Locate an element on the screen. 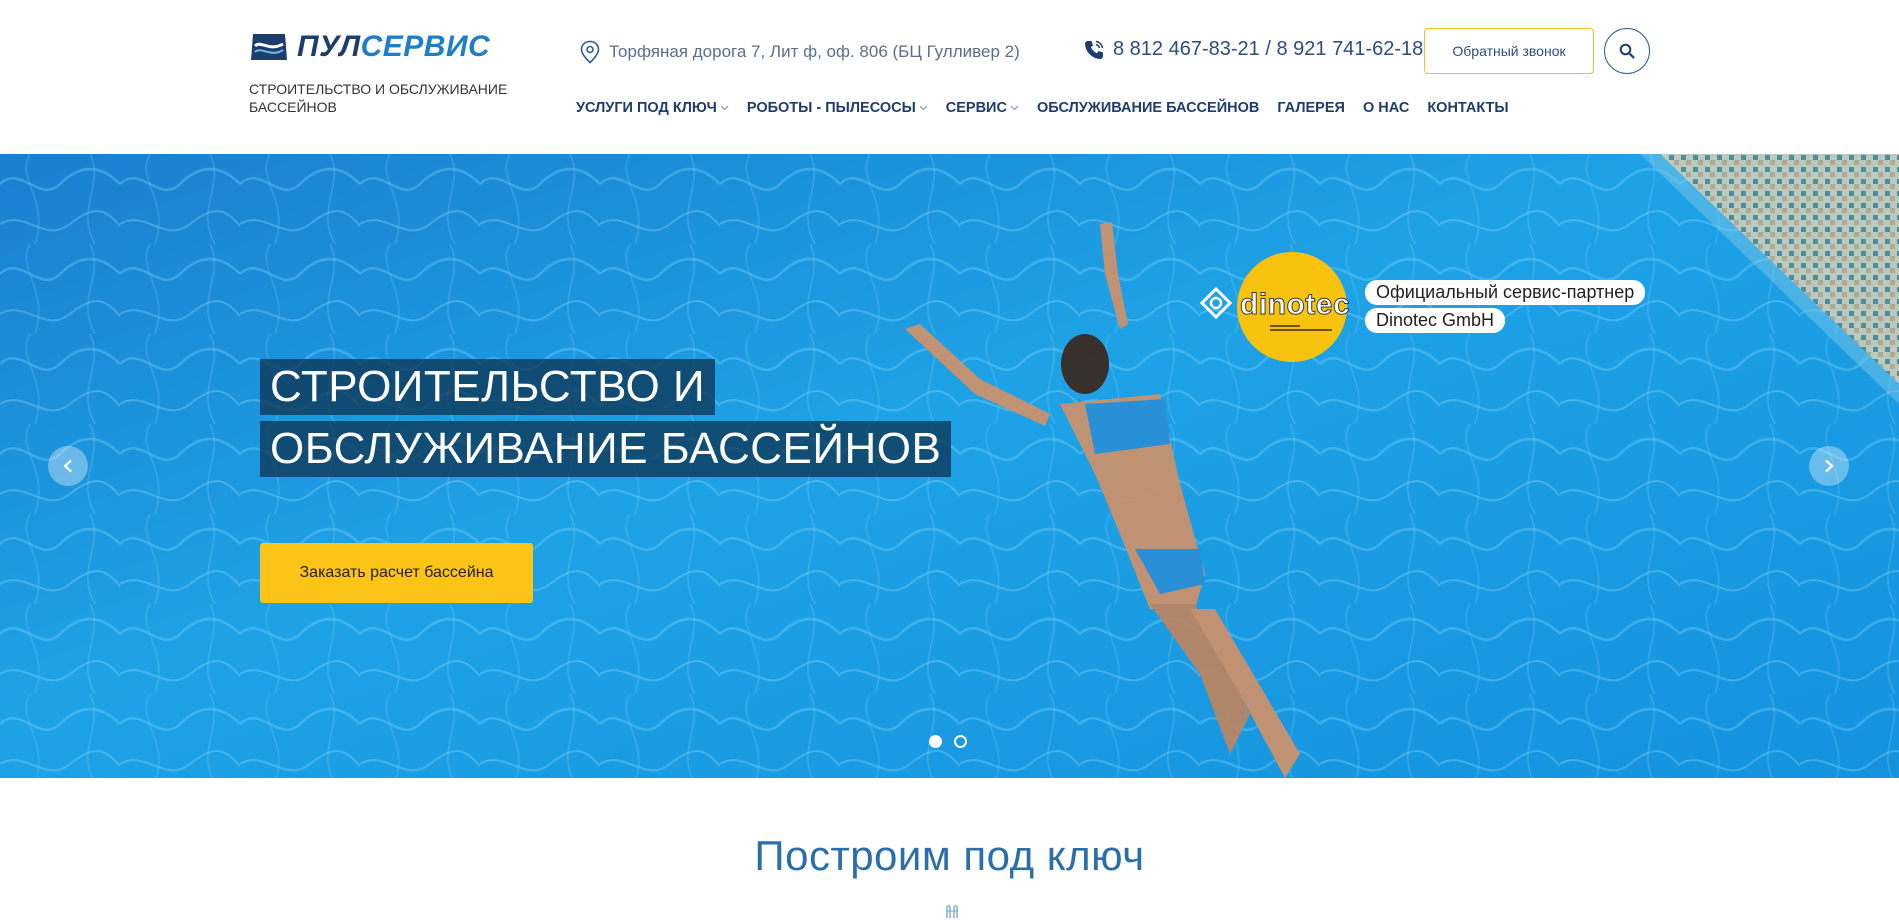  logo-text-part2: СЕРВИС is located at coordinates (425, 46).